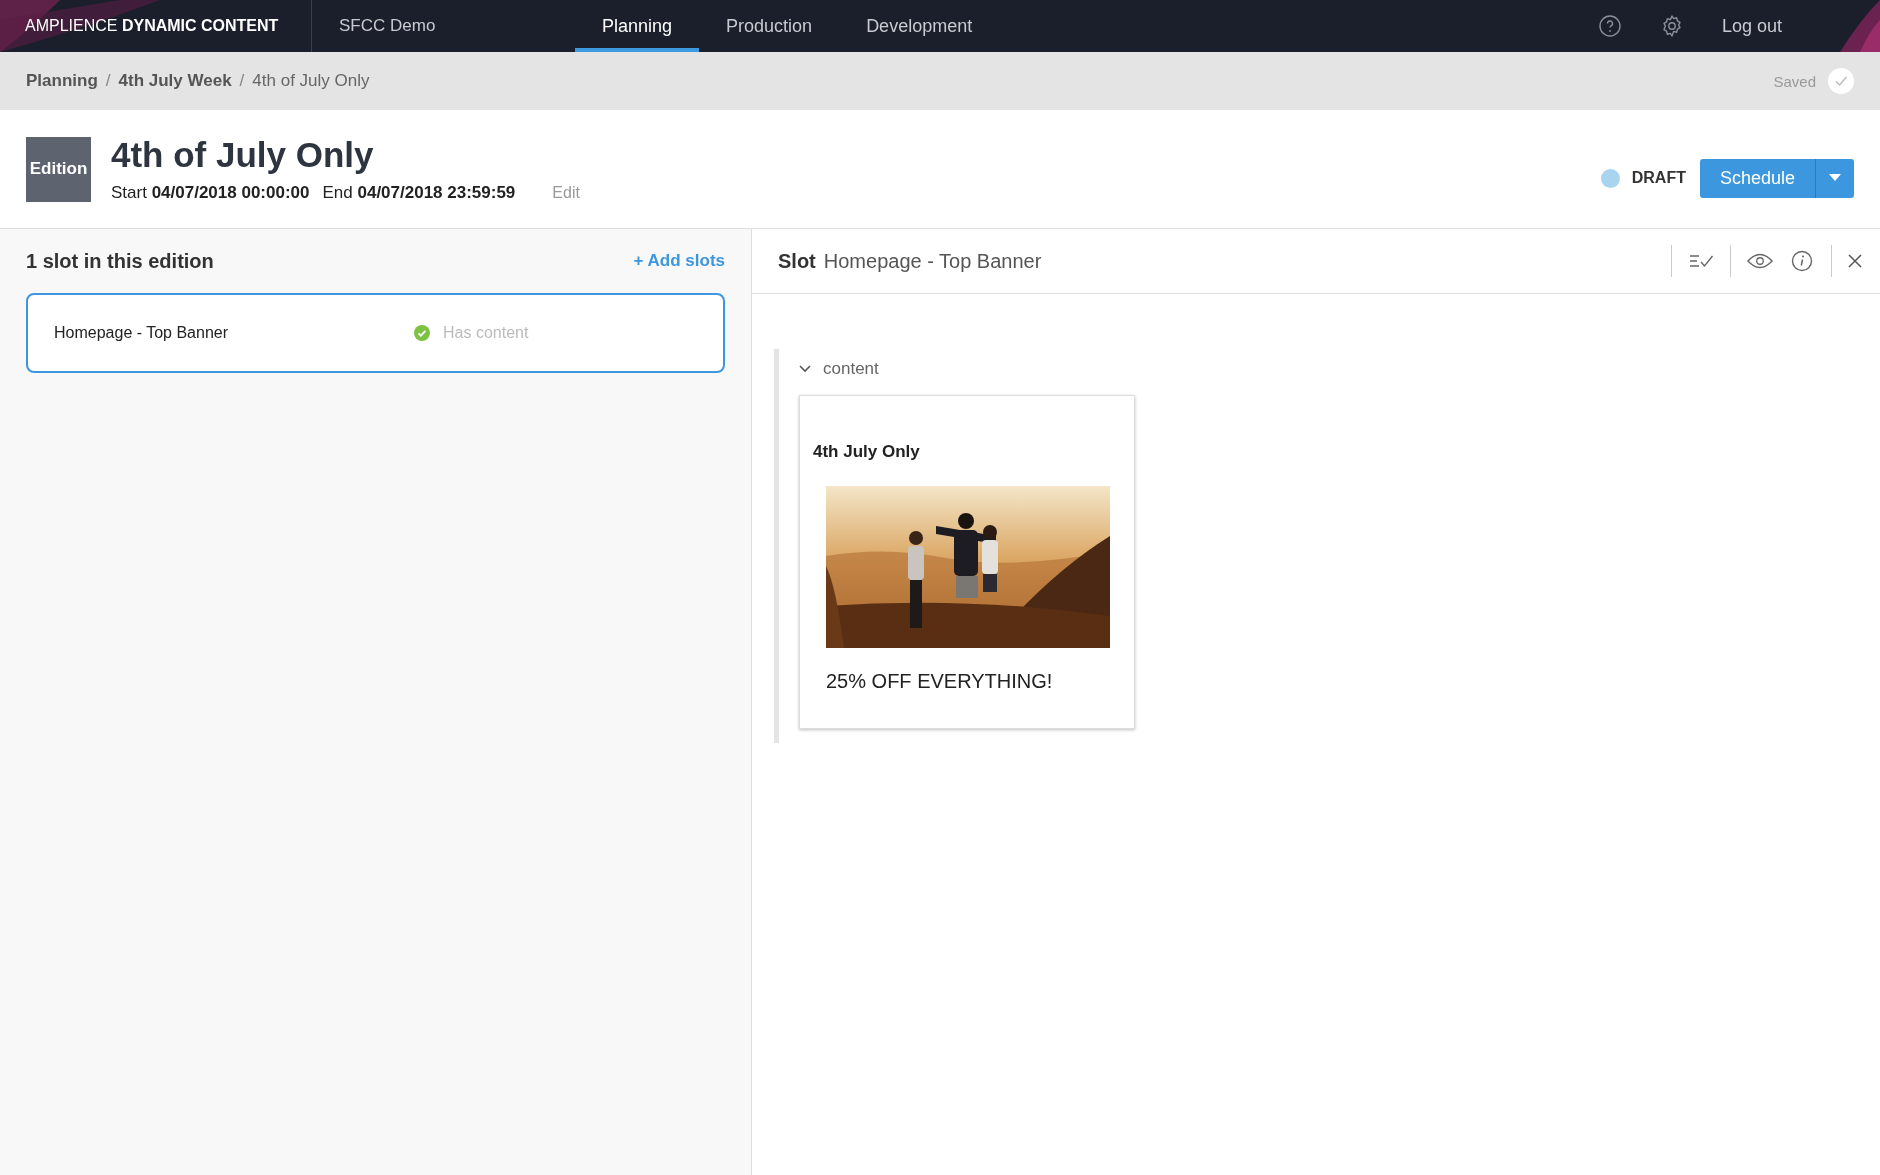  I want to click on slot-status-text: Has content, so click(486, 333).